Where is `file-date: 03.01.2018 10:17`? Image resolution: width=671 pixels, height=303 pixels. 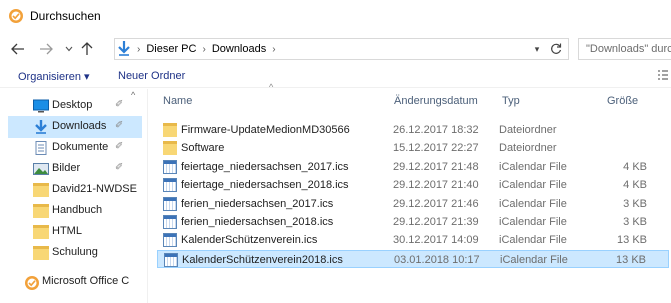
file-date: 03.01.2018 10:17 is located at coordinates (437, 259).